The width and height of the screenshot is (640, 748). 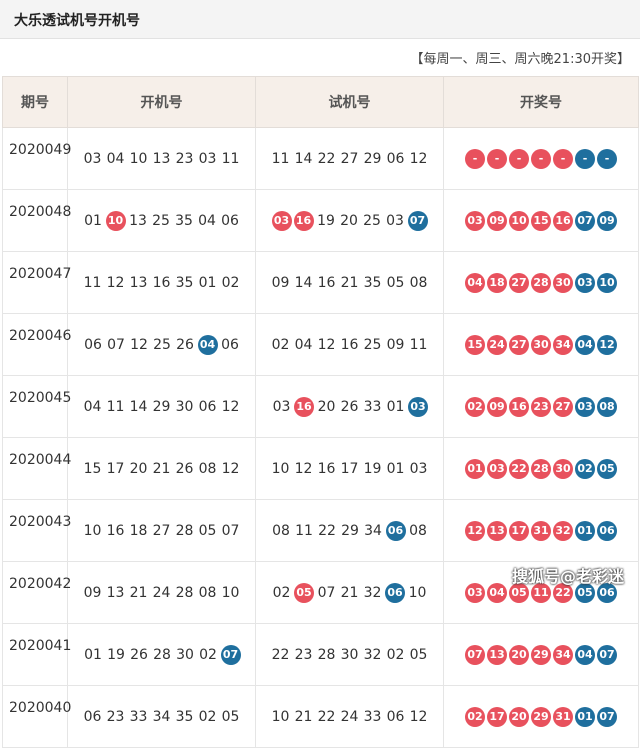 I want to click on red-ball: 02, so click(x=475, y=407).